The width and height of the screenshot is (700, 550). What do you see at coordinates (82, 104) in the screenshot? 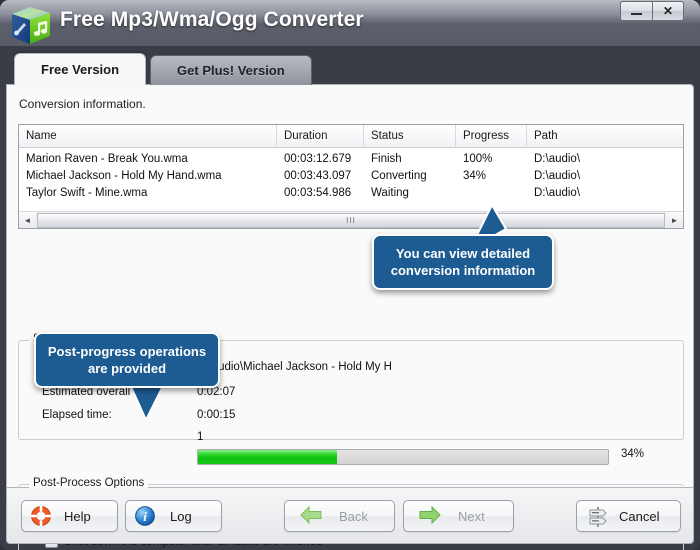
I see `conversion-information-hint: Conversion information.` at bounding box center [82, 104].